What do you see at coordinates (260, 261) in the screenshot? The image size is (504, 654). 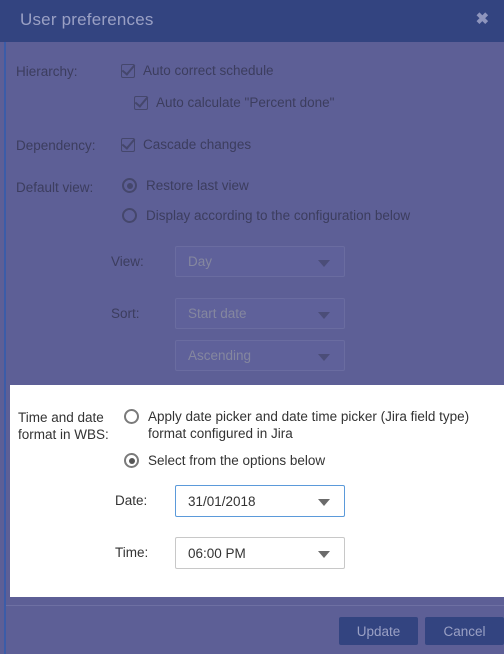 I see `view-select: Day` at bounding box center [260, 261].